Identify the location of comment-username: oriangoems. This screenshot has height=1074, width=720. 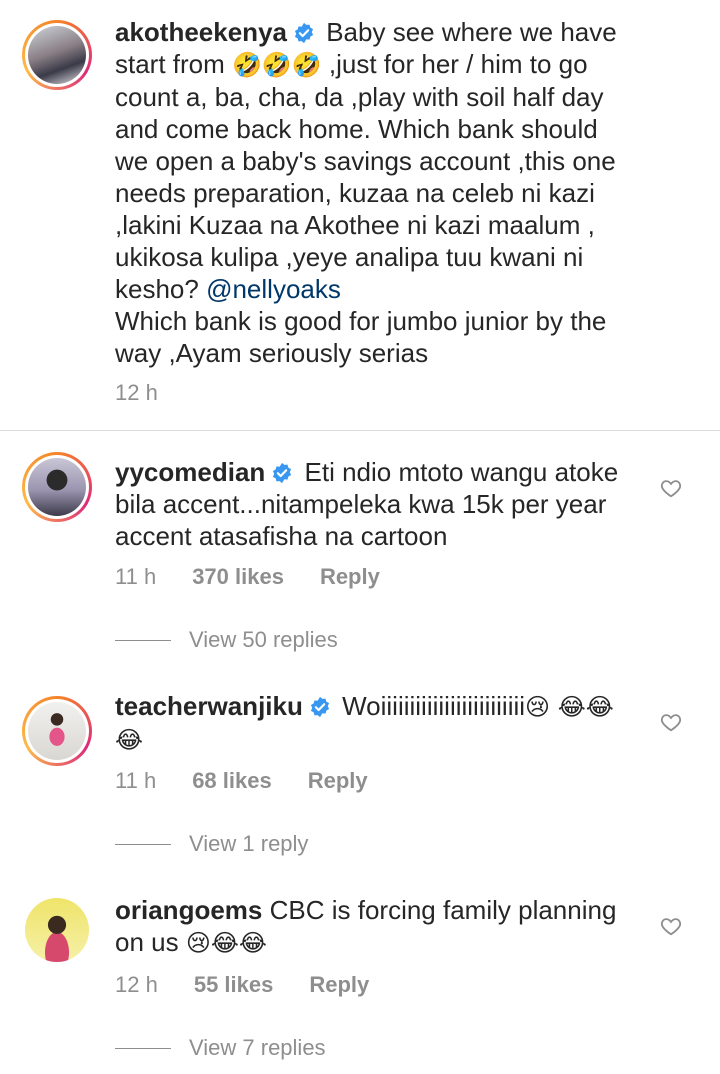
(188, 910).